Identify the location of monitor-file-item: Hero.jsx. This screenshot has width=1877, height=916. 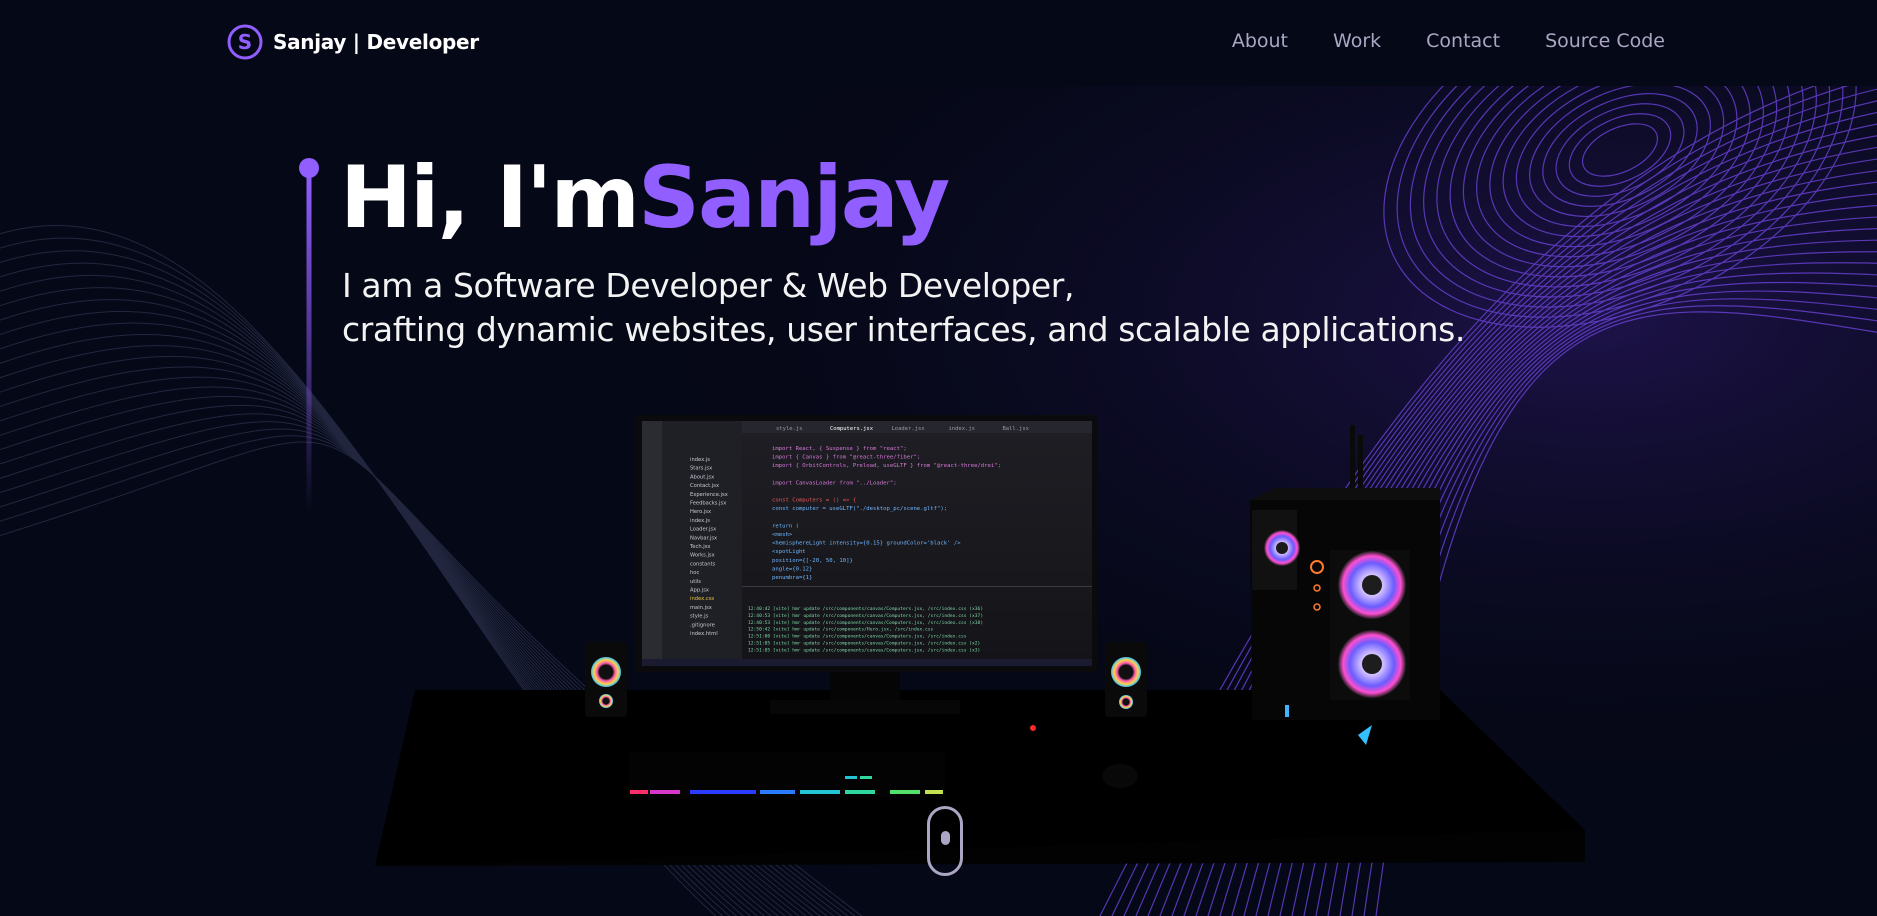
(700, 512).